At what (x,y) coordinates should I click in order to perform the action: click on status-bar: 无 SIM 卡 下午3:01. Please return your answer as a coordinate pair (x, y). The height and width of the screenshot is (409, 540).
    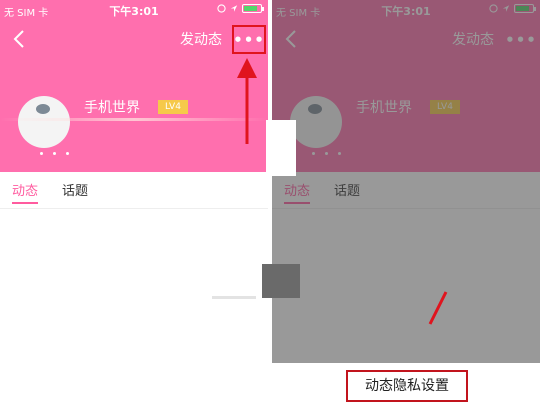
    Looking at the image, I should click on (134, 11).